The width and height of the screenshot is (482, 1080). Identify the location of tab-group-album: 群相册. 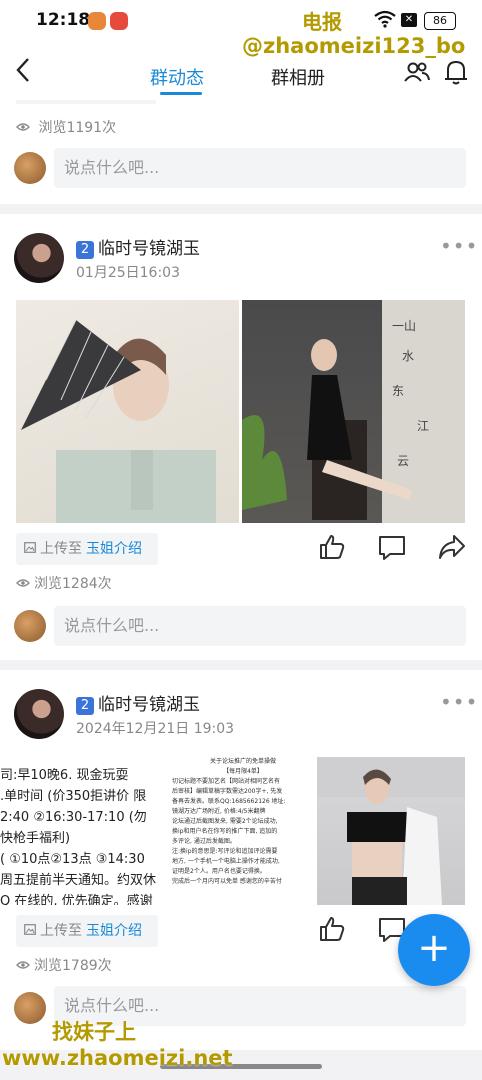
(298, 77).